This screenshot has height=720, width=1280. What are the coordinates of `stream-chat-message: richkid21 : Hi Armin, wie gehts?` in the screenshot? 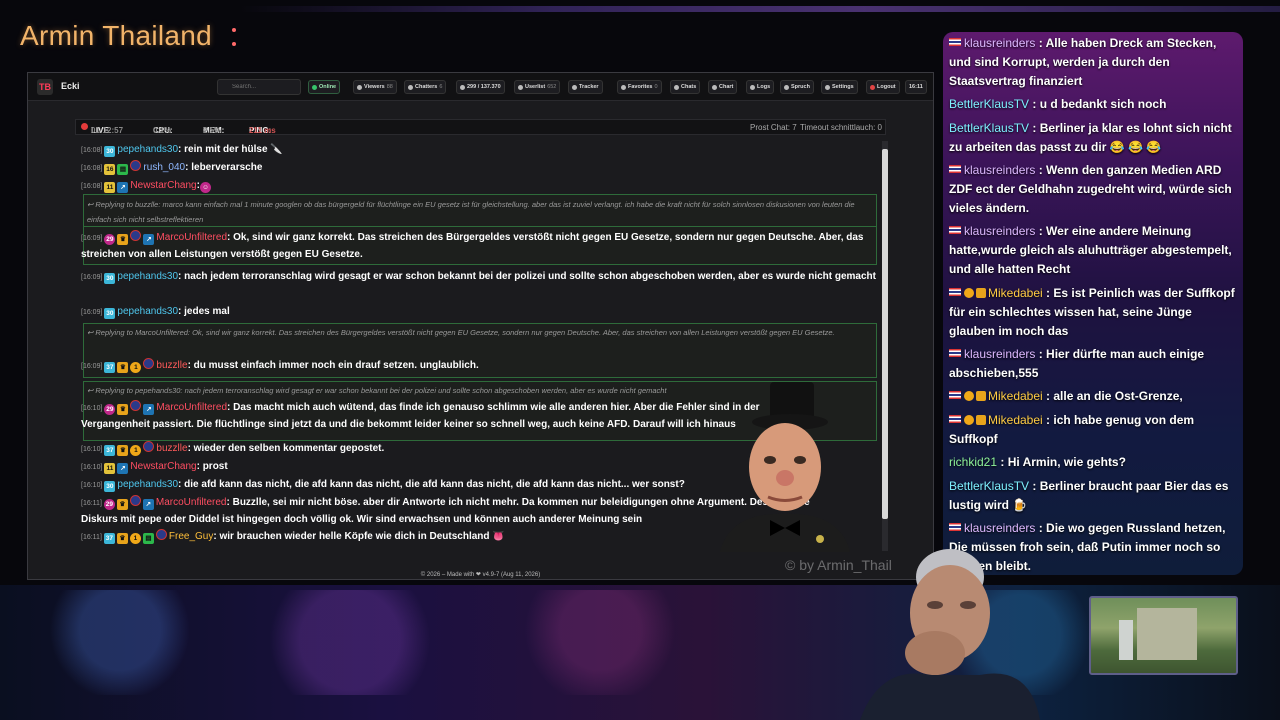 It's located at (1037, 462).